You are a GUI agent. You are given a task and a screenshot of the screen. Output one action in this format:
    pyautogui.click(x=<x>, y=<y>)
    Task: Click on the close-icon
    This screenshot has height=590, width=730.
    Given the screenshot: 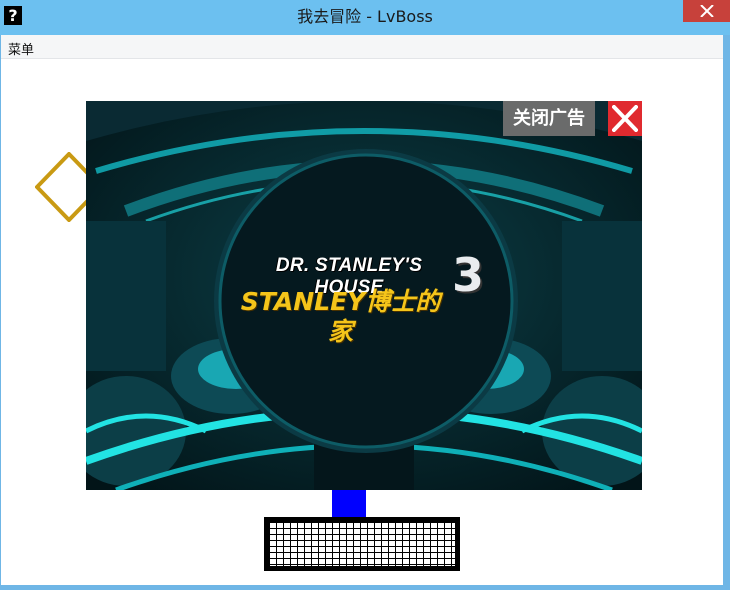 What is the action you would take?
    pyautogui.click(x=707, y=11)
    